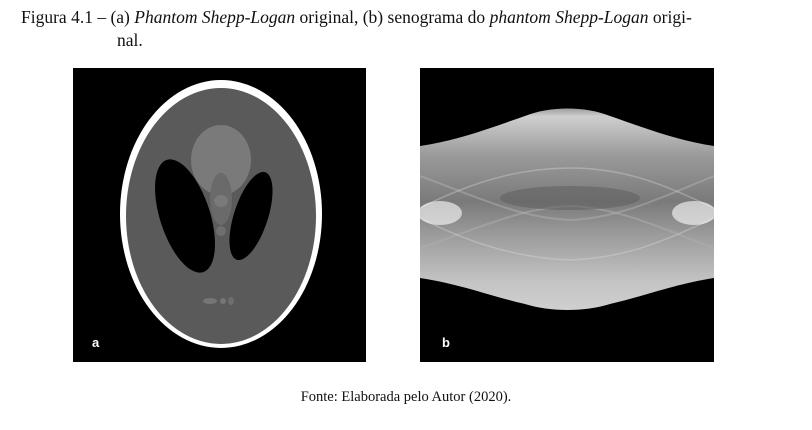 The width and height of the screenshot is (812, 430). What do you see at coordinates (406, 397) in the screenshot?
I see `figure-source: Fonte: Elaborada pelo Autor (2020).` at bounding box center [406, 397].